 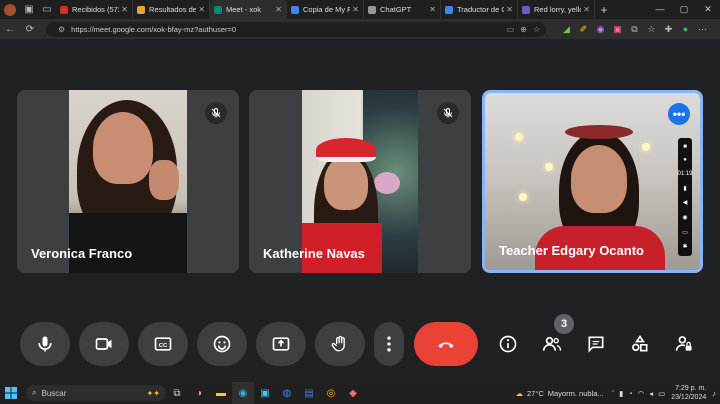 What do you see at coordinates (651, 393) in the screenshot?
I see `volume-icon: ◂` at bounding box center [651, 393].